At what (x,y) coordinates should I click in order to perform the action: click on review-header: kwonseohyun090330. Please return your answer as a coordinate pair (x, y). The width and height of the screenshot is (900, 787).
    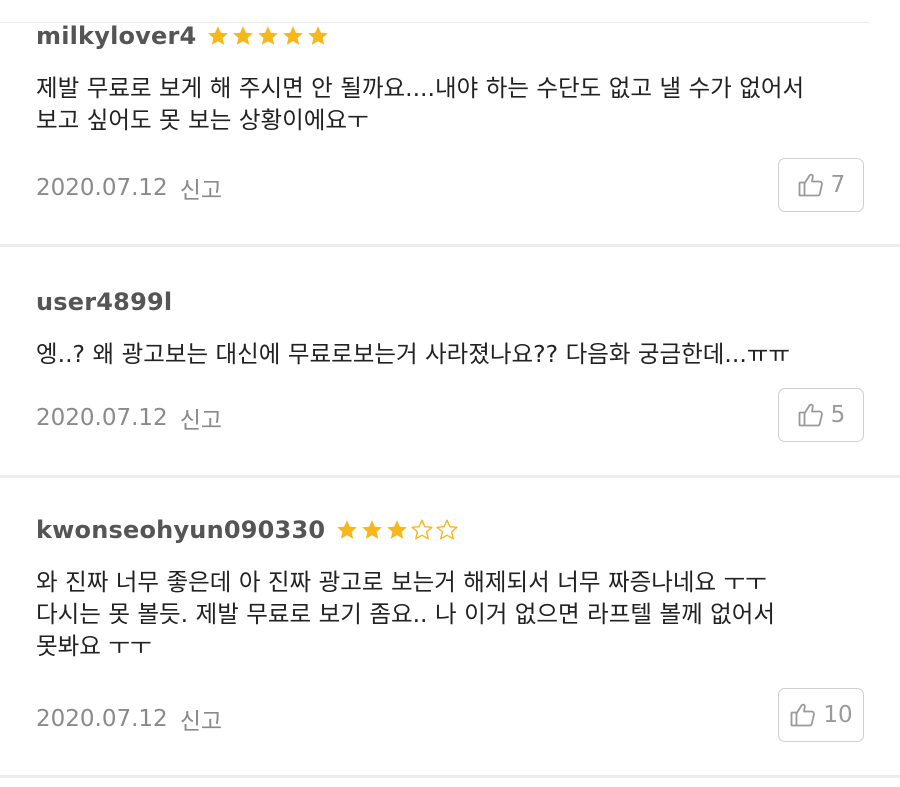
    Looking at the image, I should click on (247, 530).